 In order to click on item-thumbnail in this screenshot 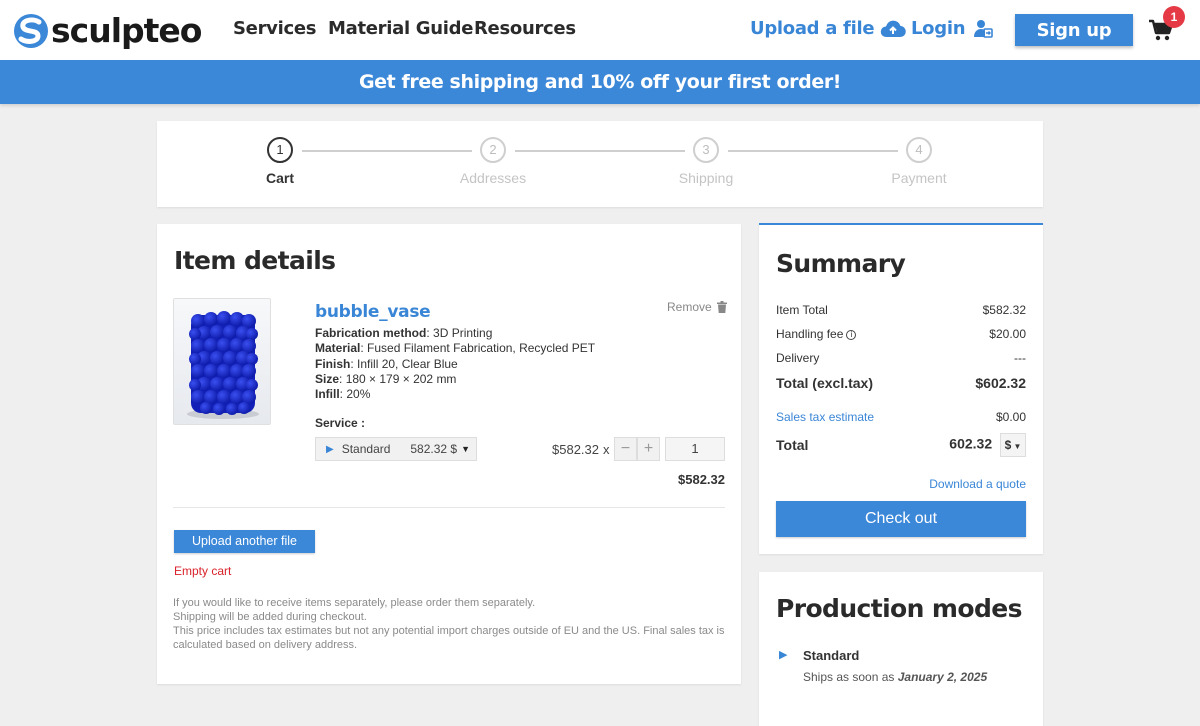, I will do `click(222, 361)`.